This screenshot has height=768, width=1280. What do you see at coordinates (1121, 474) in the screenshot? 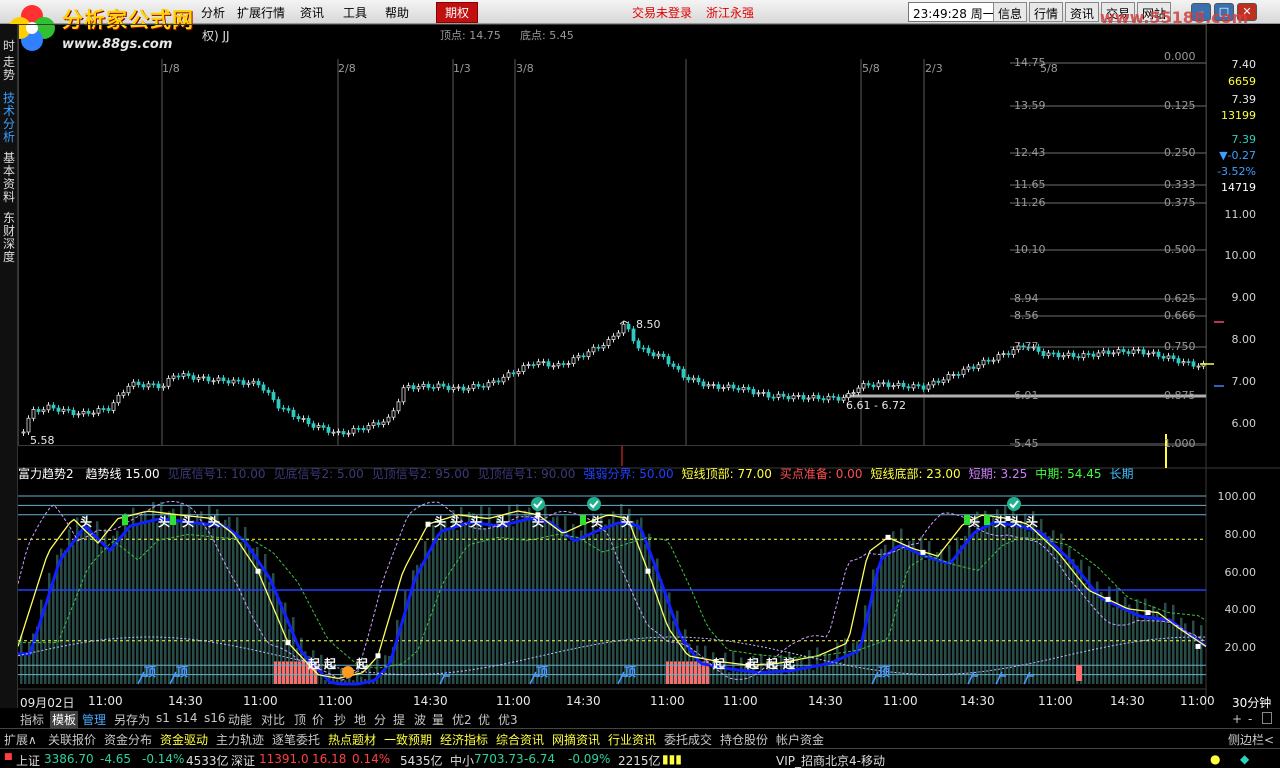
I see `indicator-param: 长期` at bounding box center [1121, 474].